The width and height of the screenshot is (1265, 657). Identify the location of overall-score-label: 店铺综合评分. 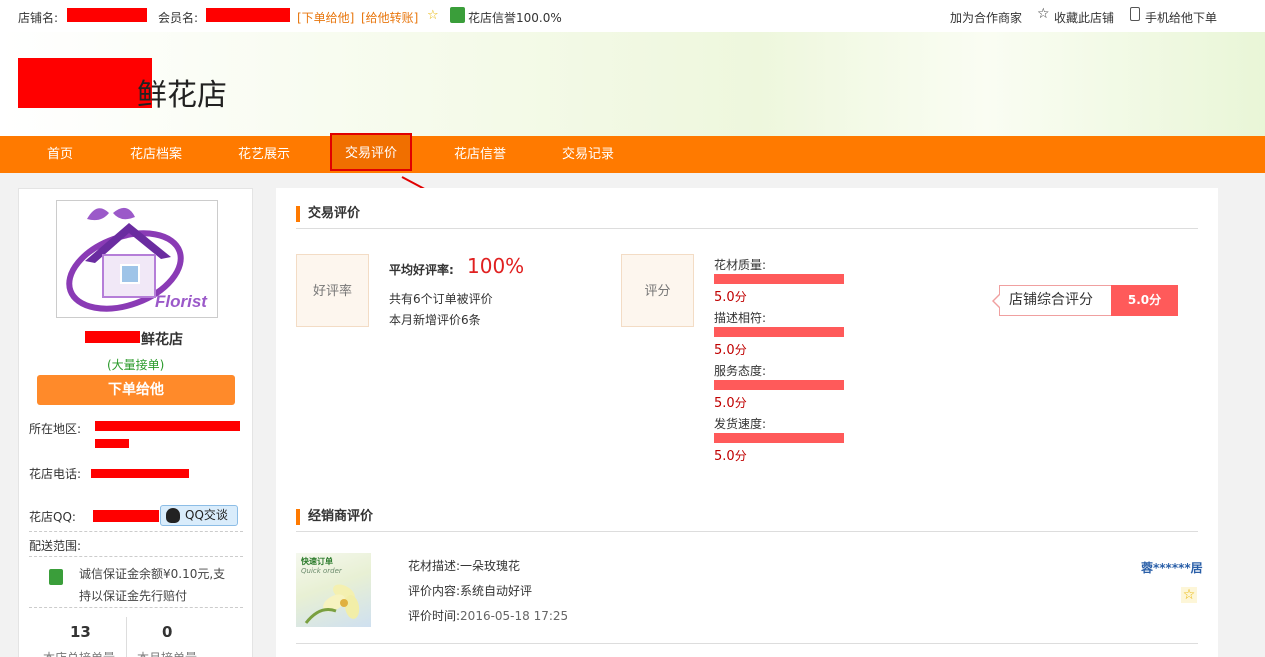
(1055, 300).